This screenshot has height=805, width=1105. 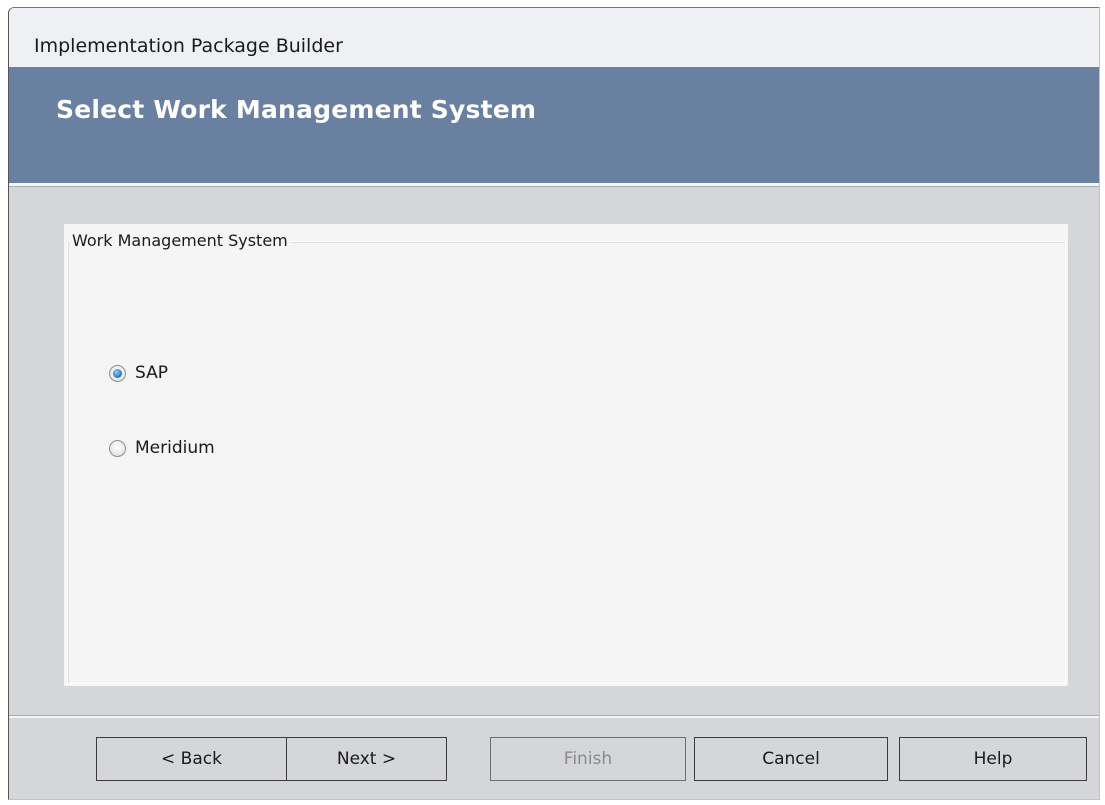 I want to click on radio-option-sap: SAP, so click(x=138, y=373).